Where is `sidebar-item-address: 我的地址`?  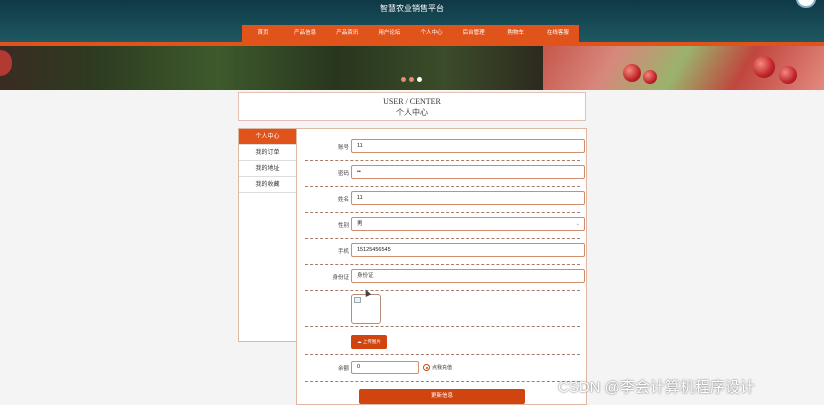
sidebar-item-address: 我的地址 is located at coordinates (267, 169).